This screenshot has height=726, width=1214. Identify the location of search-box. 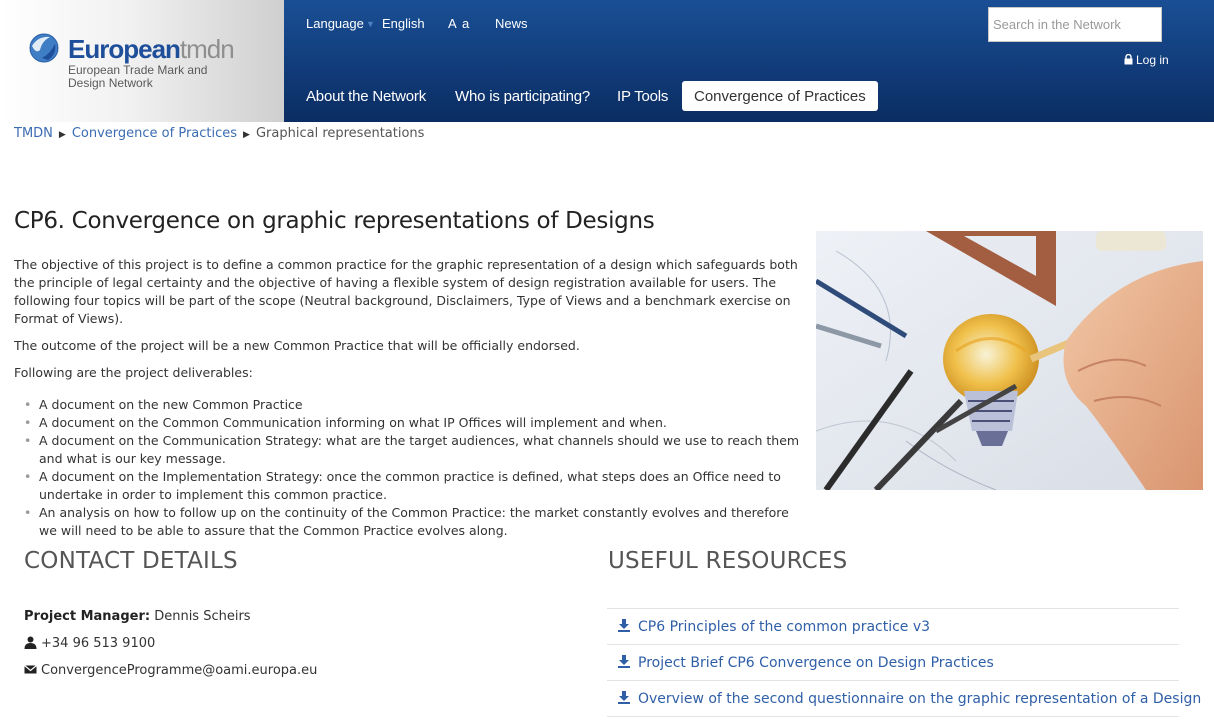
(1075, 24).